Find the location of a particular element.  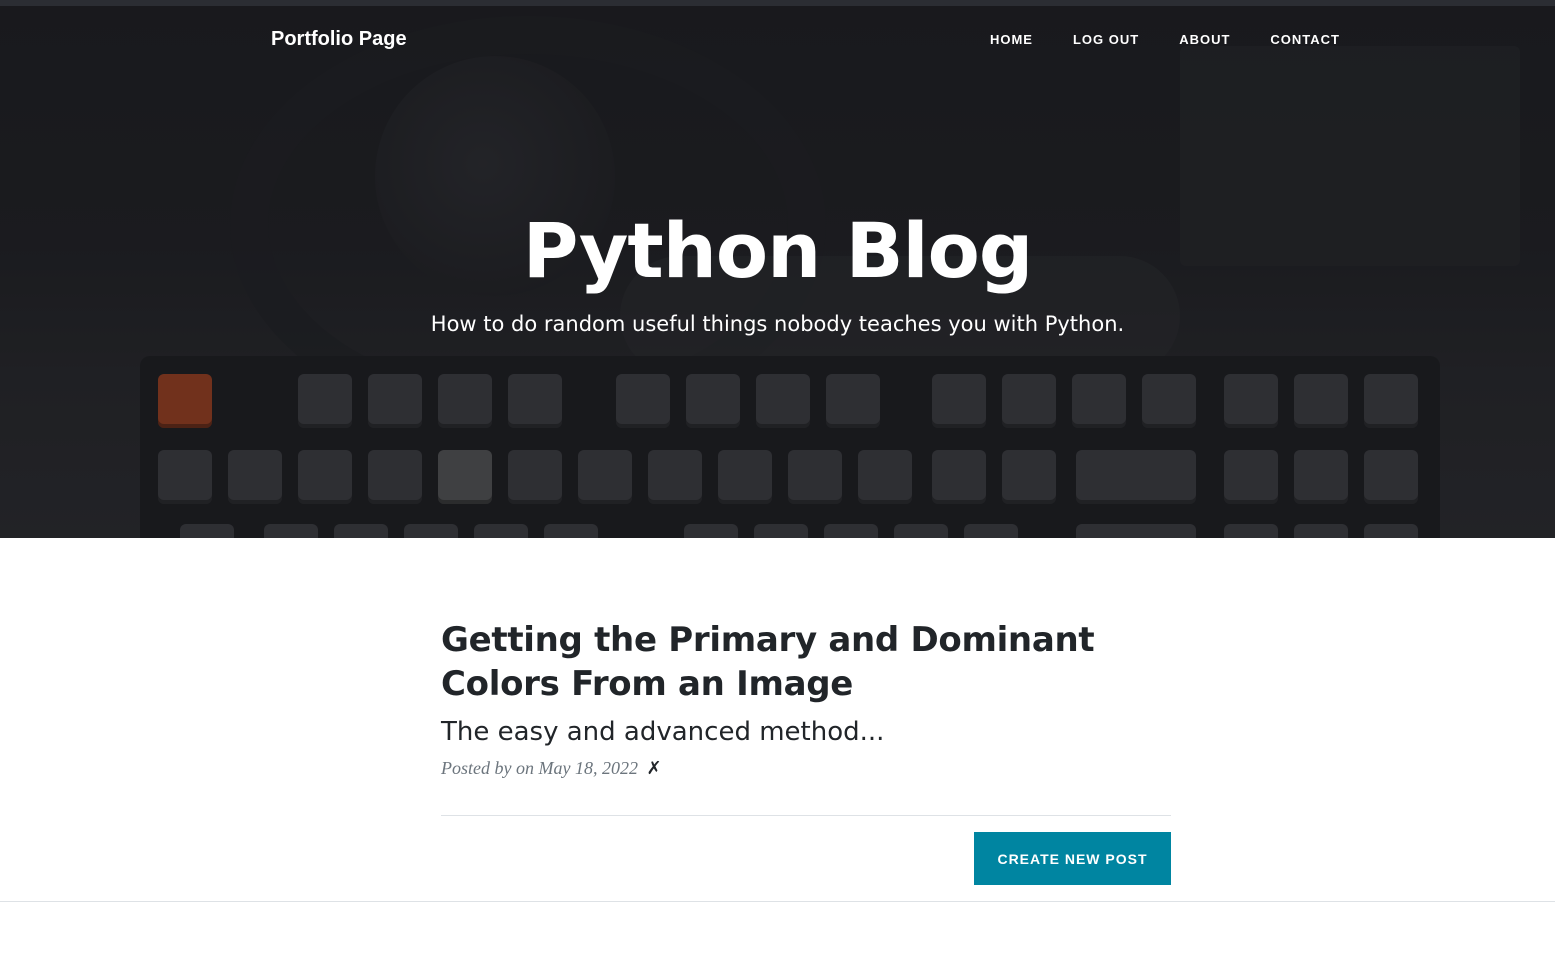

nav-links: HOME LOG OUT ABOUT CONTACT is located at coordinates (1165, 39).